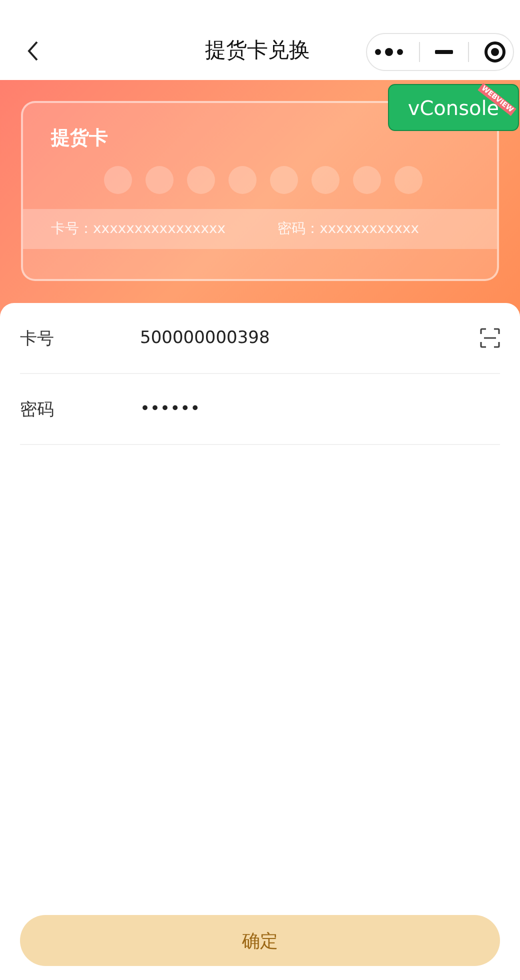 Image resolution: width=520 pixels, height=980 pixels. I want to click on field-label: 卡号, so click(37, 339).